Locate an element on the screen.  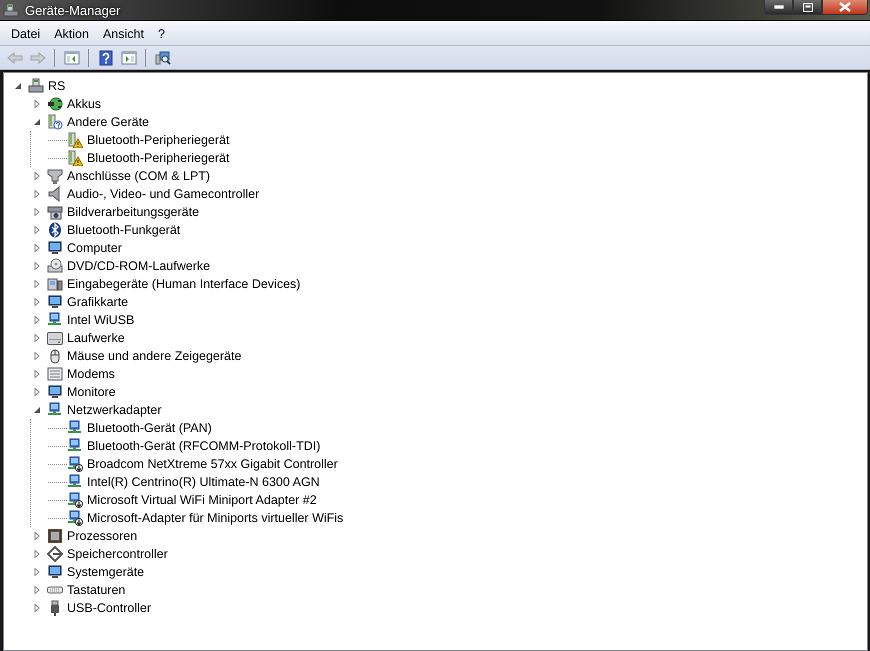
port-connector-icon is located at coordinates (55, 176).